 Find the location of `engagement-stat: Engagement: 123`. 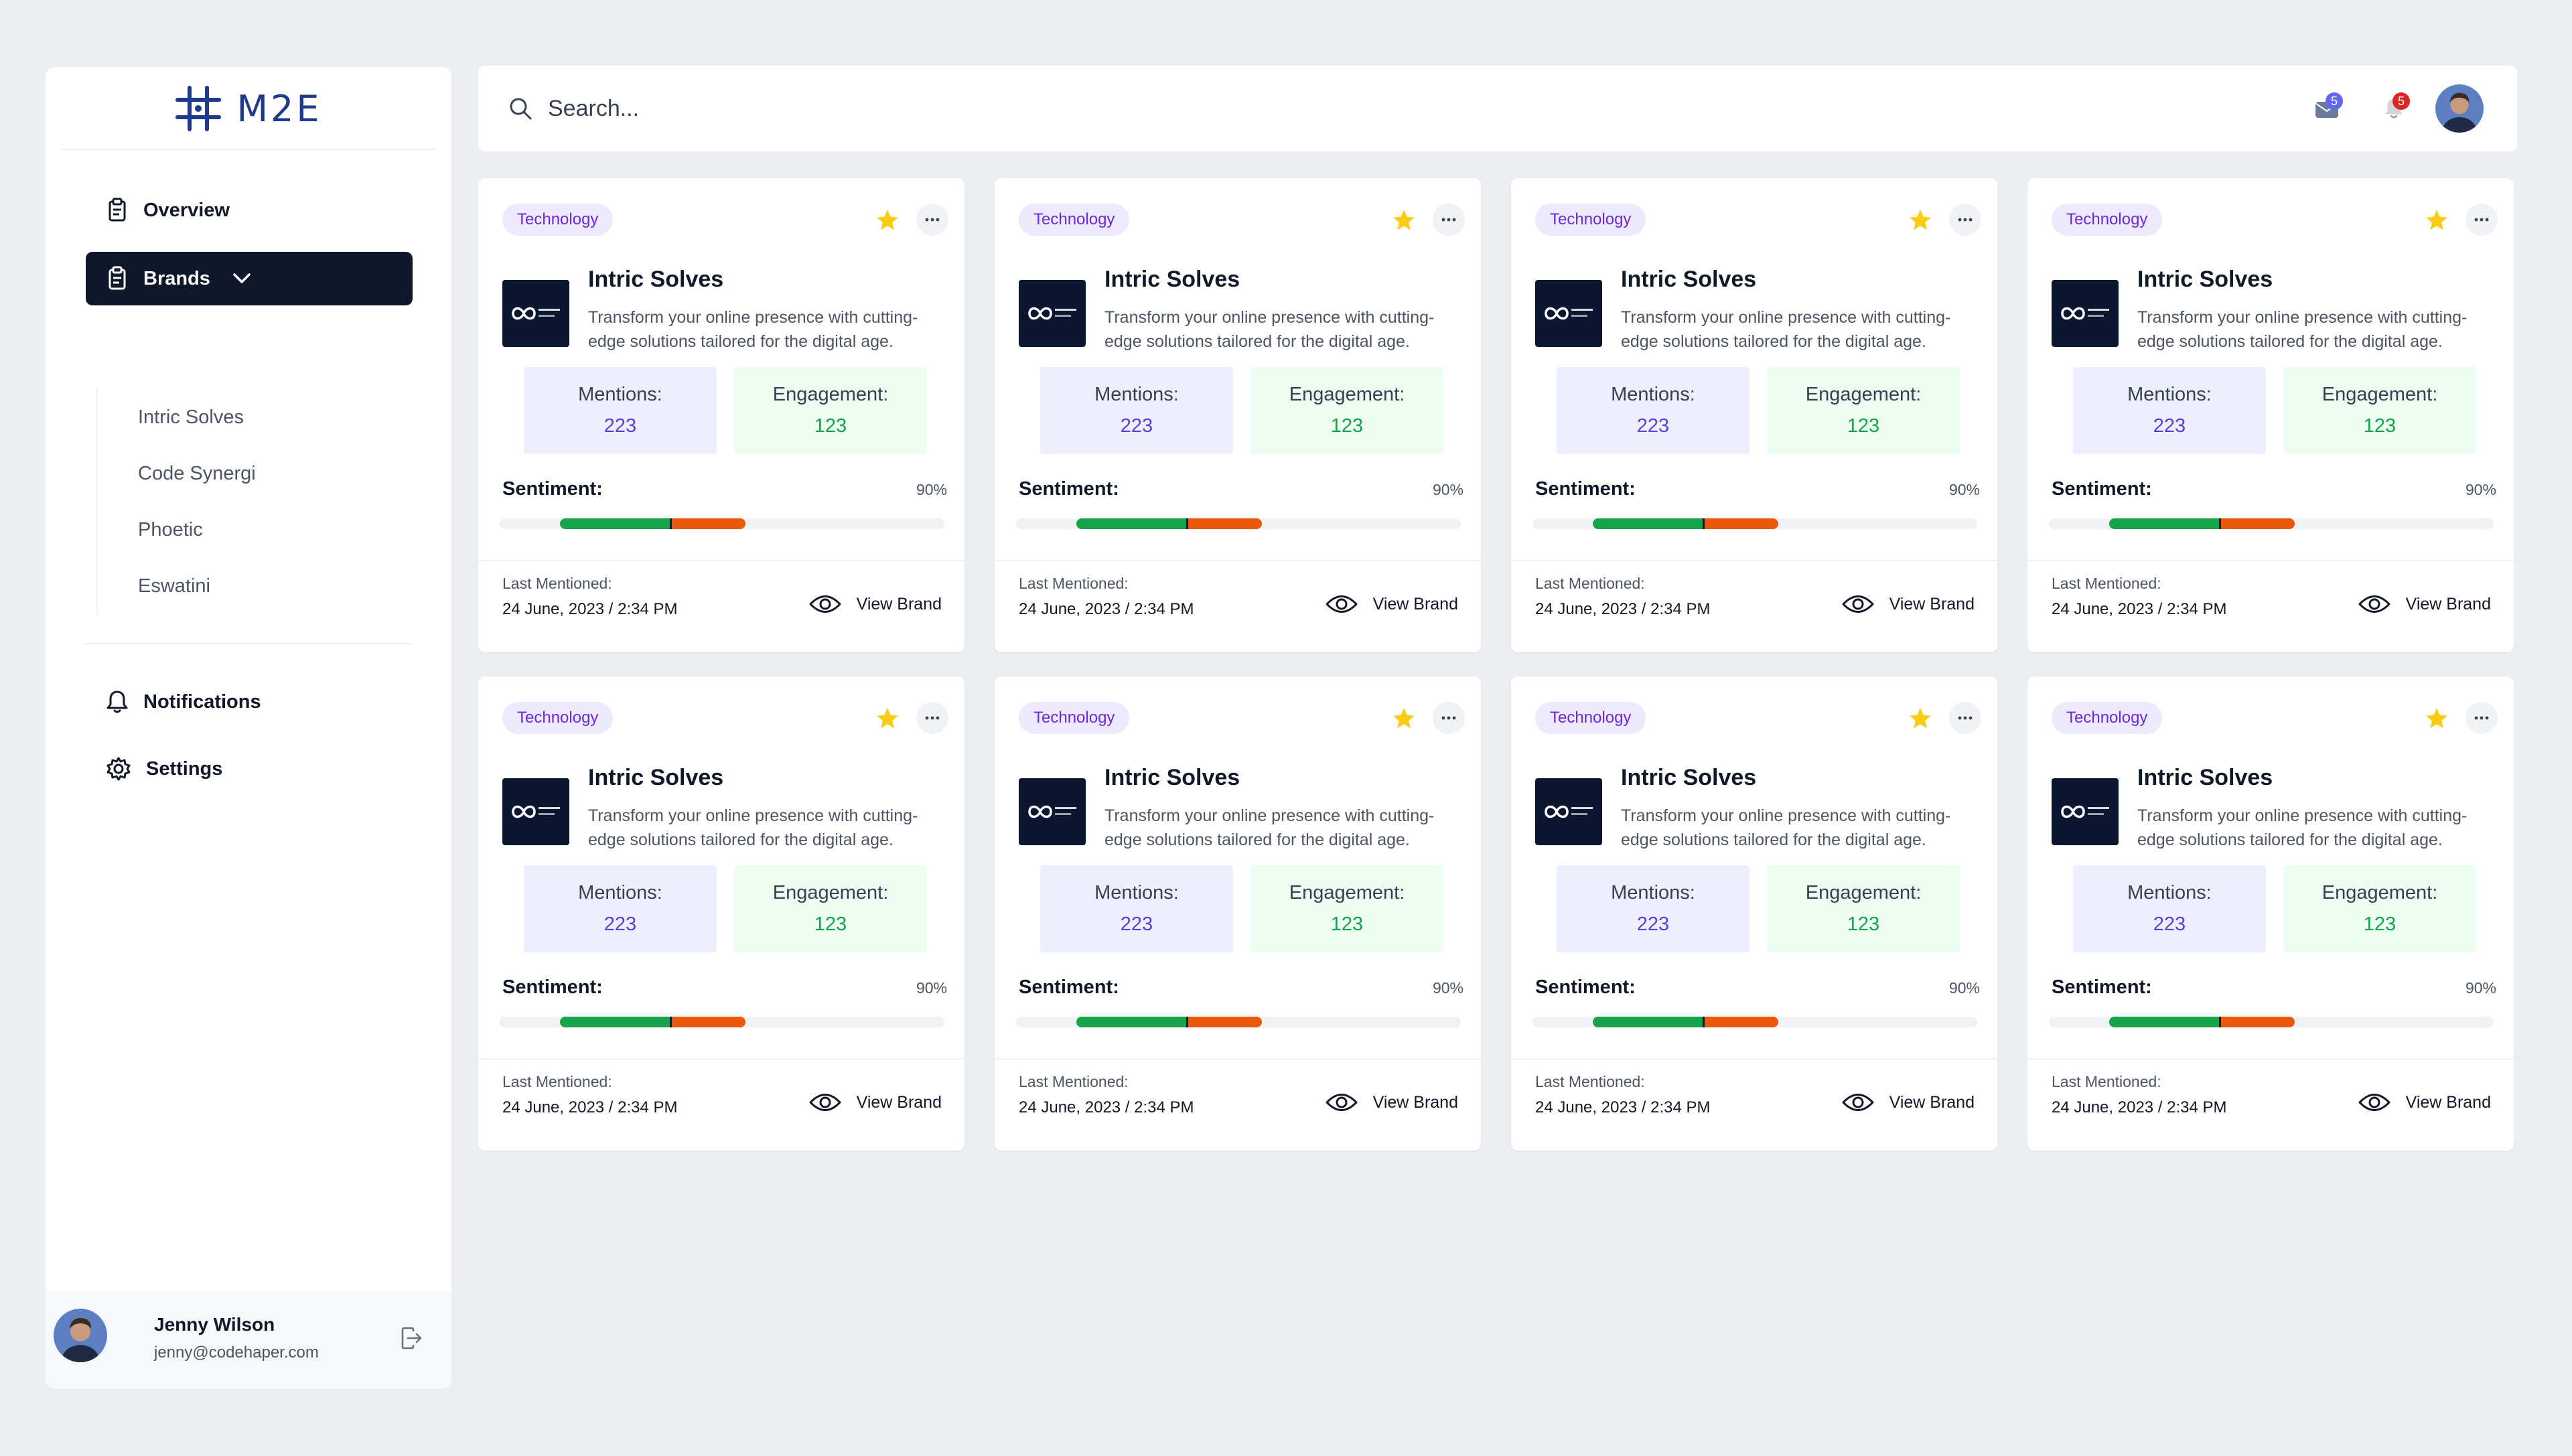

engagement-stat: Engagement: 123 is located at coordinates (831, 908).